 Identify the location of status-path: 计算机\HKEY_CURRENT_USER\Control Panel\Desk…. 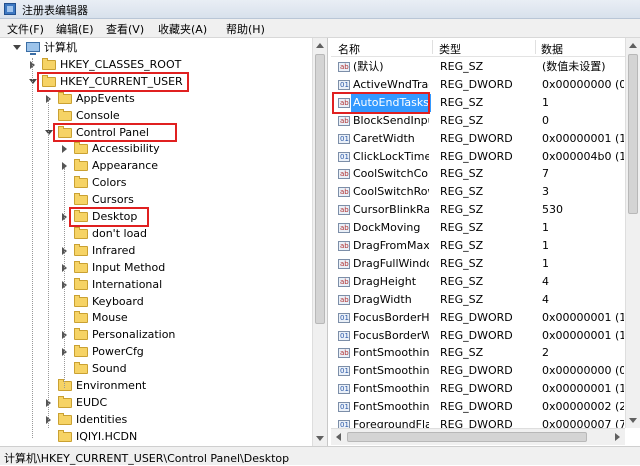
(147, 458).